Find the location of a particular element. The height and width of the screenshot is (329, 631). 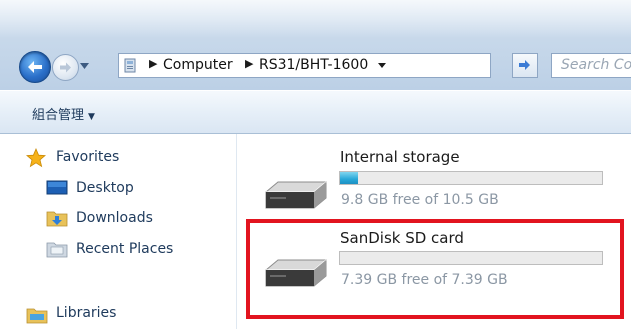

recent-pages-dropdown-icon is located at coordinates (84, 66).